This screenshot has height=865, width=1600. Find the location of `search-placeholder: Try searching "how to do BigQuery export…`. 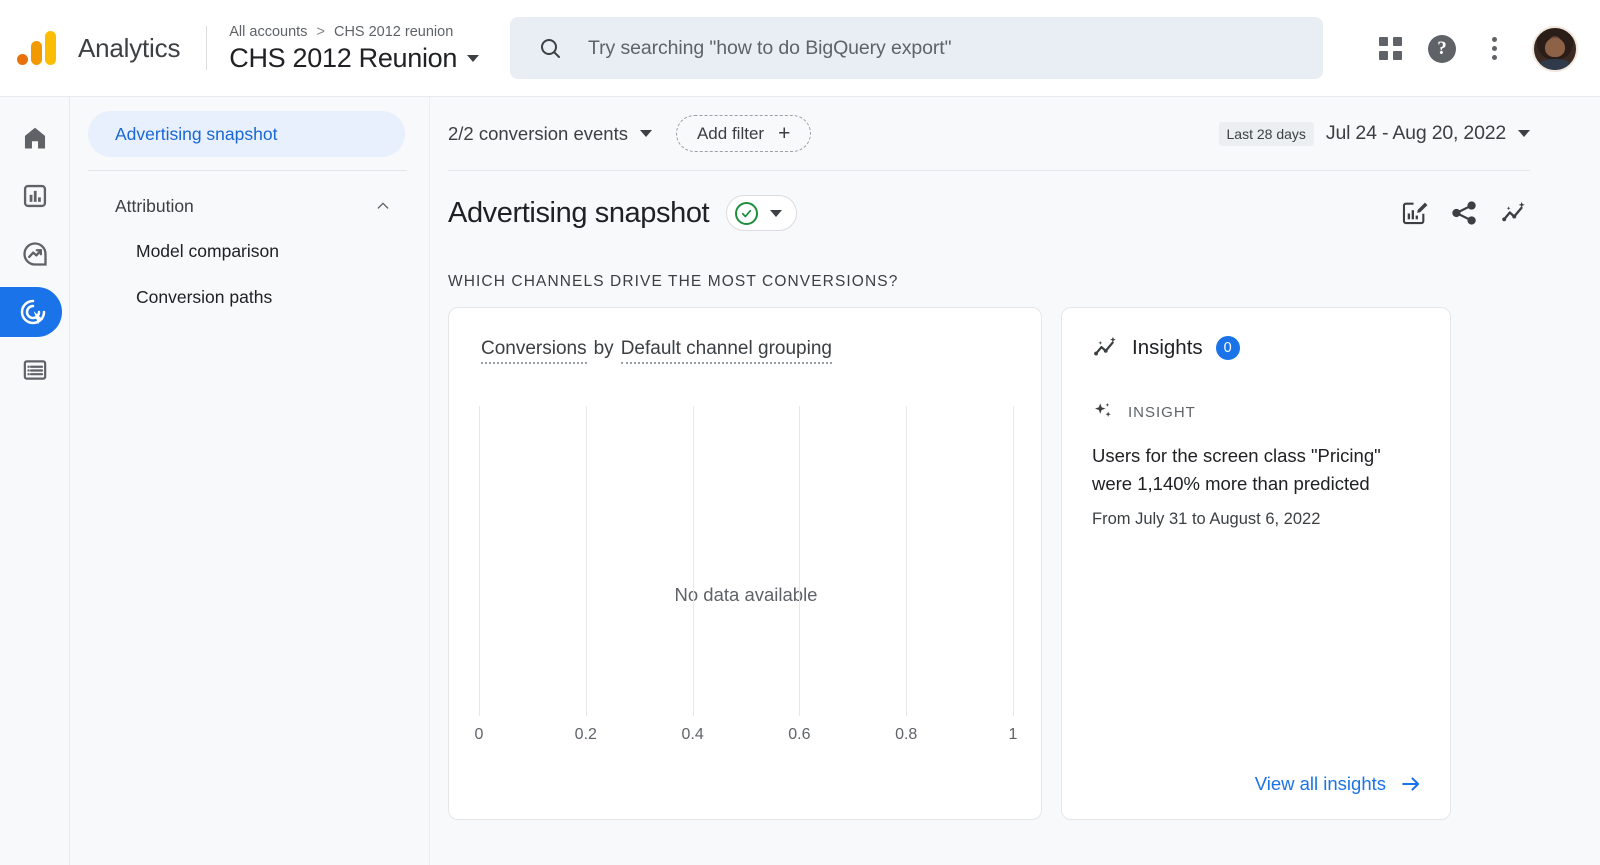

search-placeholder: Try searching "how to do BigQuery export… is located at coordinates (770, 47).